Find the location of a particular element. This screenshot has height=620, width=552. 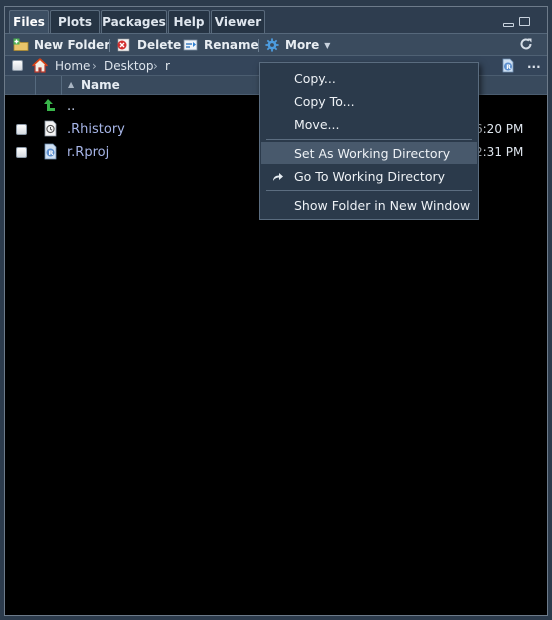

refresh-icon is located at coordinates (526, 45).